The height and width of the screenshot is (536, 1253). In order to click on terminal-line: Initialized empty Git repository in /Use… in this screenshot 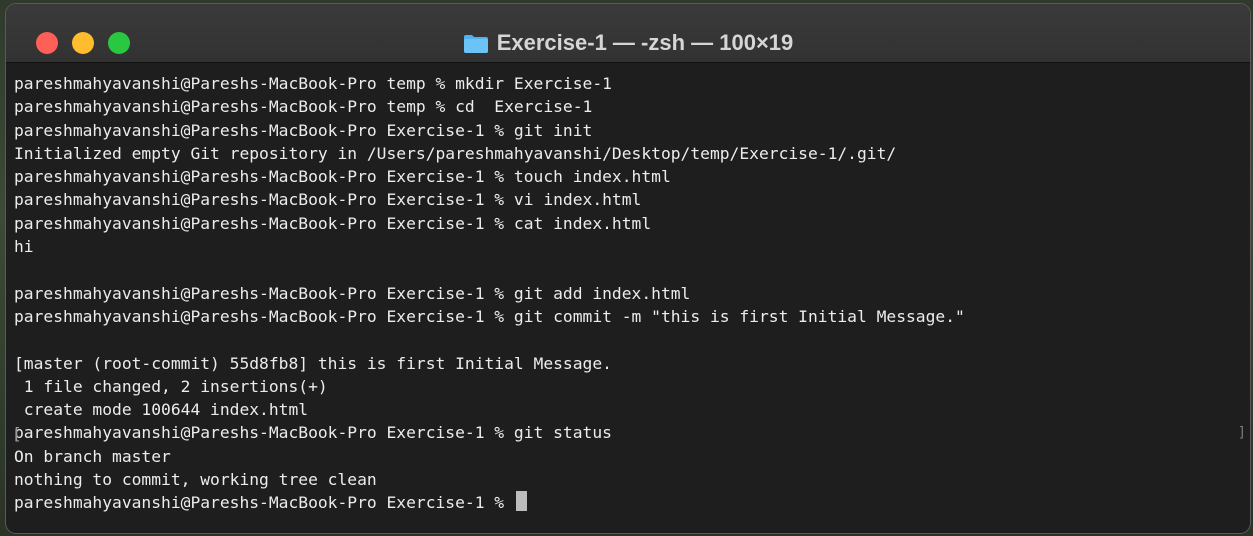, I will do `click(455, 153)`.